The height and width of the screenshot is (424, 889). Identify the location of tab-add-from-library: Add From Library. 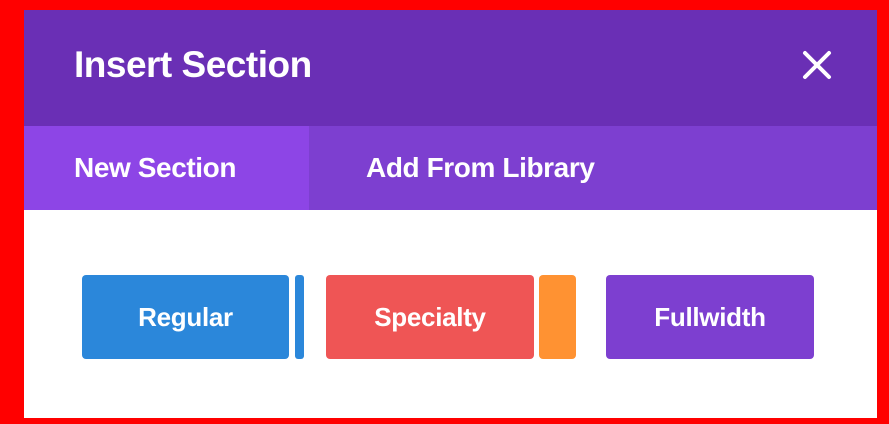
(452, 168).